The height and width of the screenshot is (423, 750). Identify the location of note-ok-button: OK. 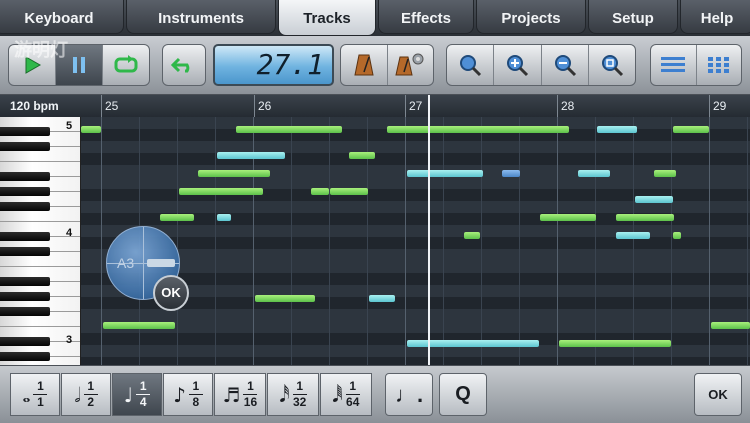
(171, 293).